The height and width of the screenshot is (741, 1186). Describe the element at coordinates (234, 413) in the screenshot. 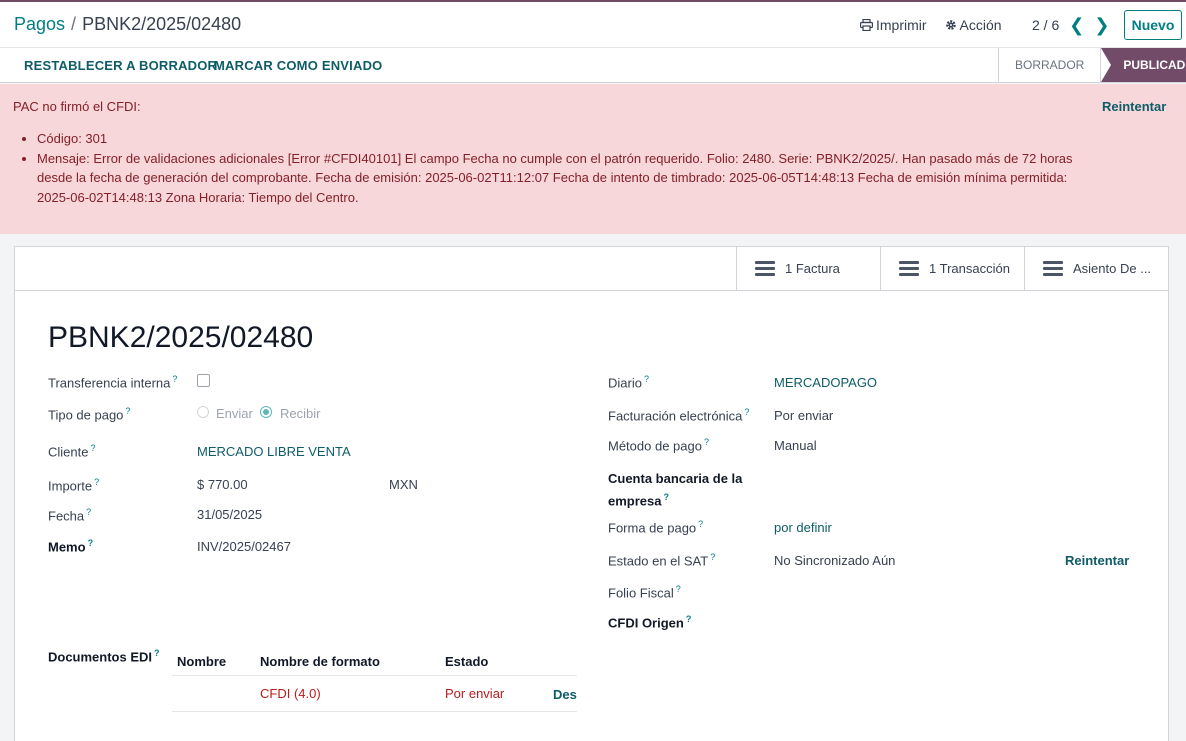

I see `payment-type-send-label: Enviar` at that location.